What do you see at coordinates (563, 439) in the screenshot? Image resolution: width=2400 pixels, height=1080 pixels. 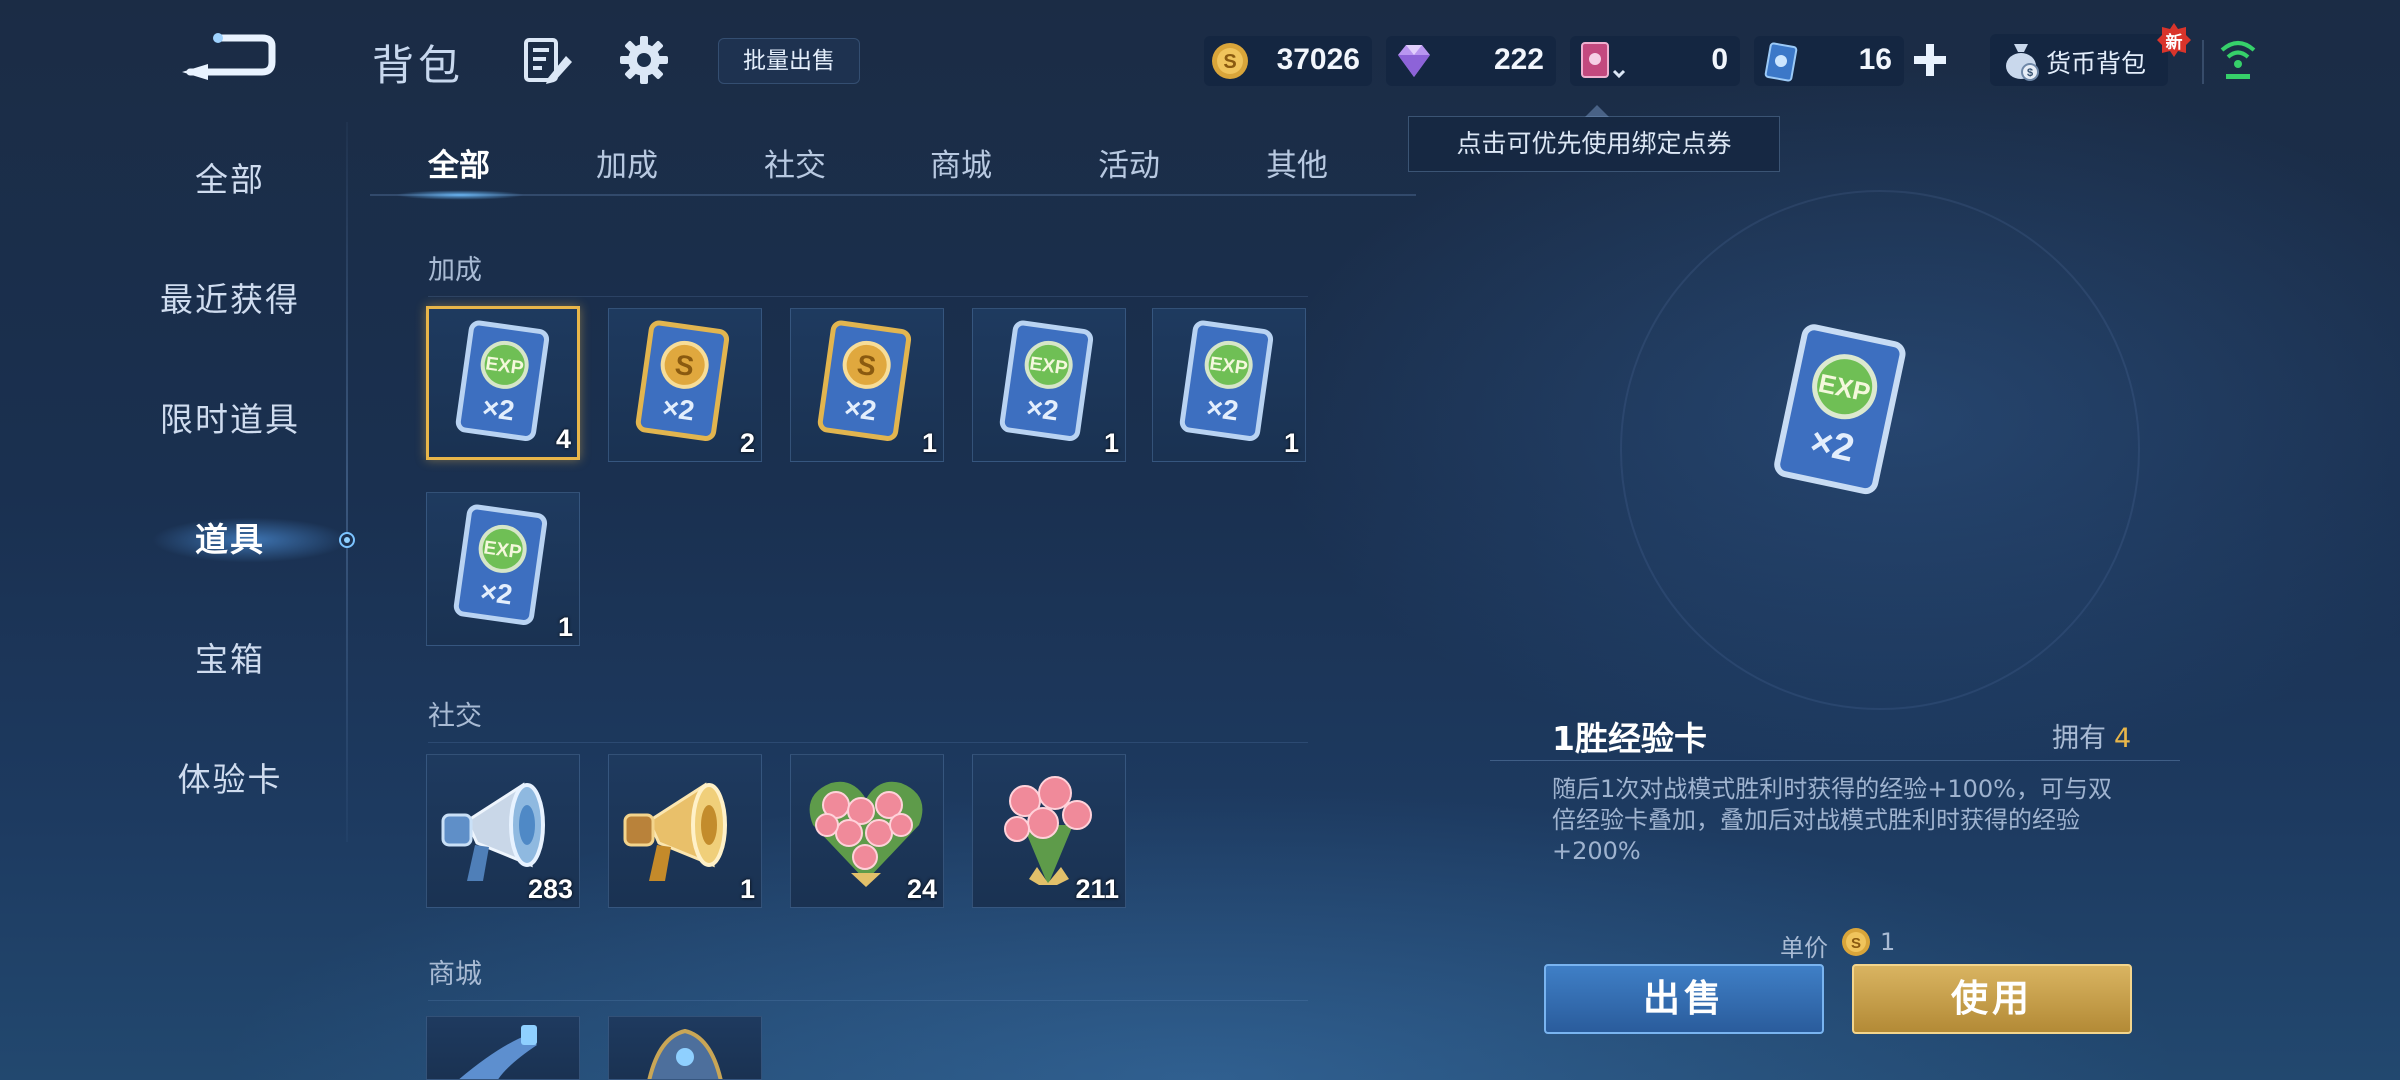 I see `item-quantity: 4` at bounding box center [563, 439].